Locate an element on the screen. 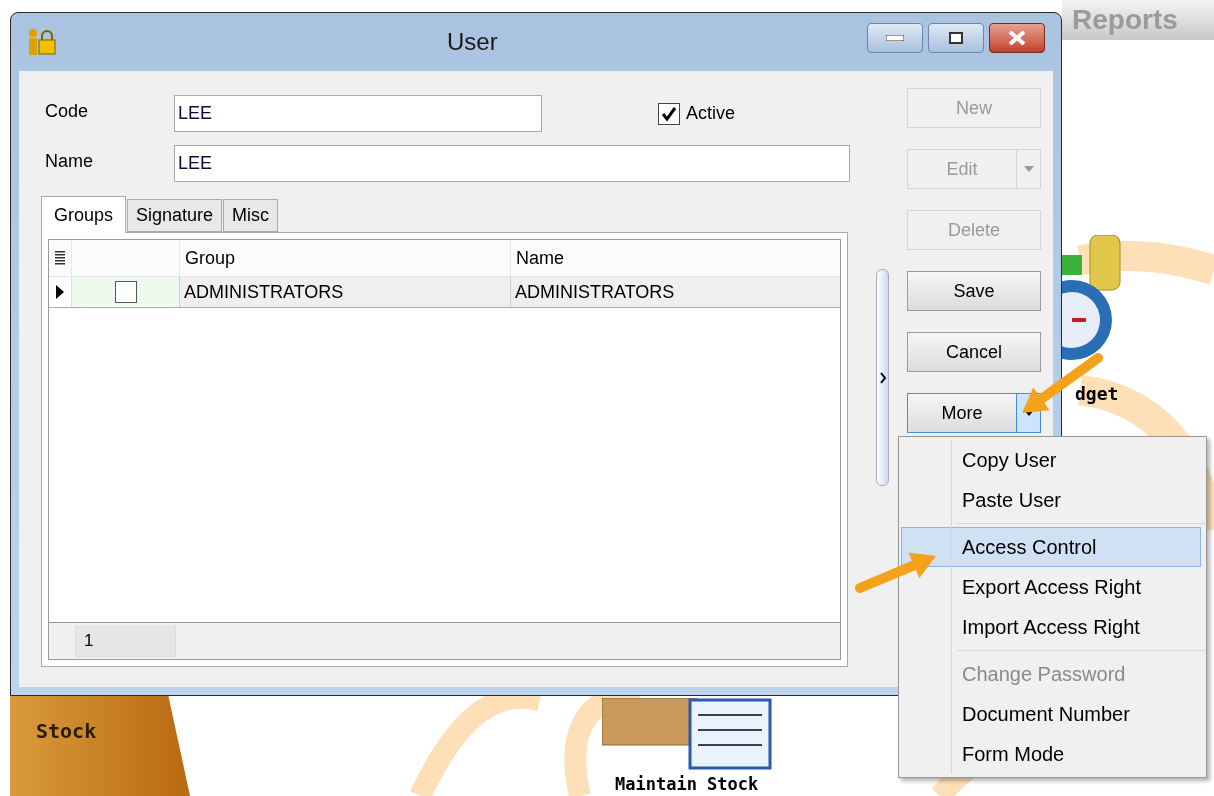 Image resolution: width=1214 pixels, height=796 pixels. menu-item: Form Mode is located at coordinates (1051, 754).